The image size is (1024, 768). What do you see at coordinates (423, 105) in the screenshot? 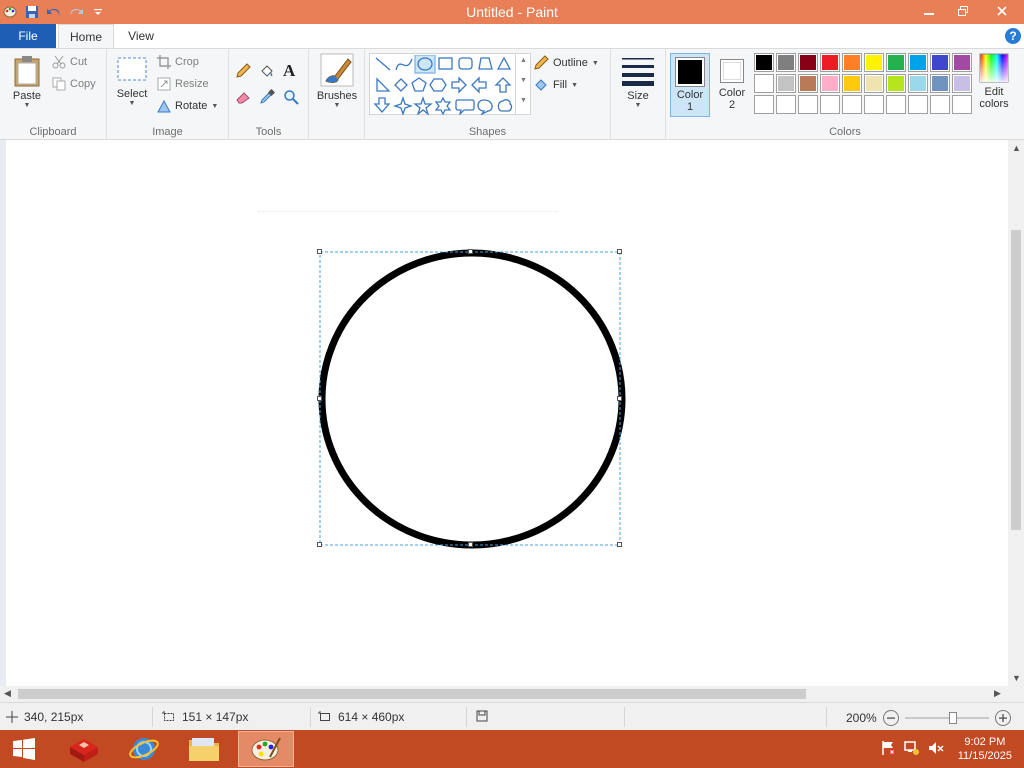
I see `five-point-star-shape` at bounding box center [423, 105].